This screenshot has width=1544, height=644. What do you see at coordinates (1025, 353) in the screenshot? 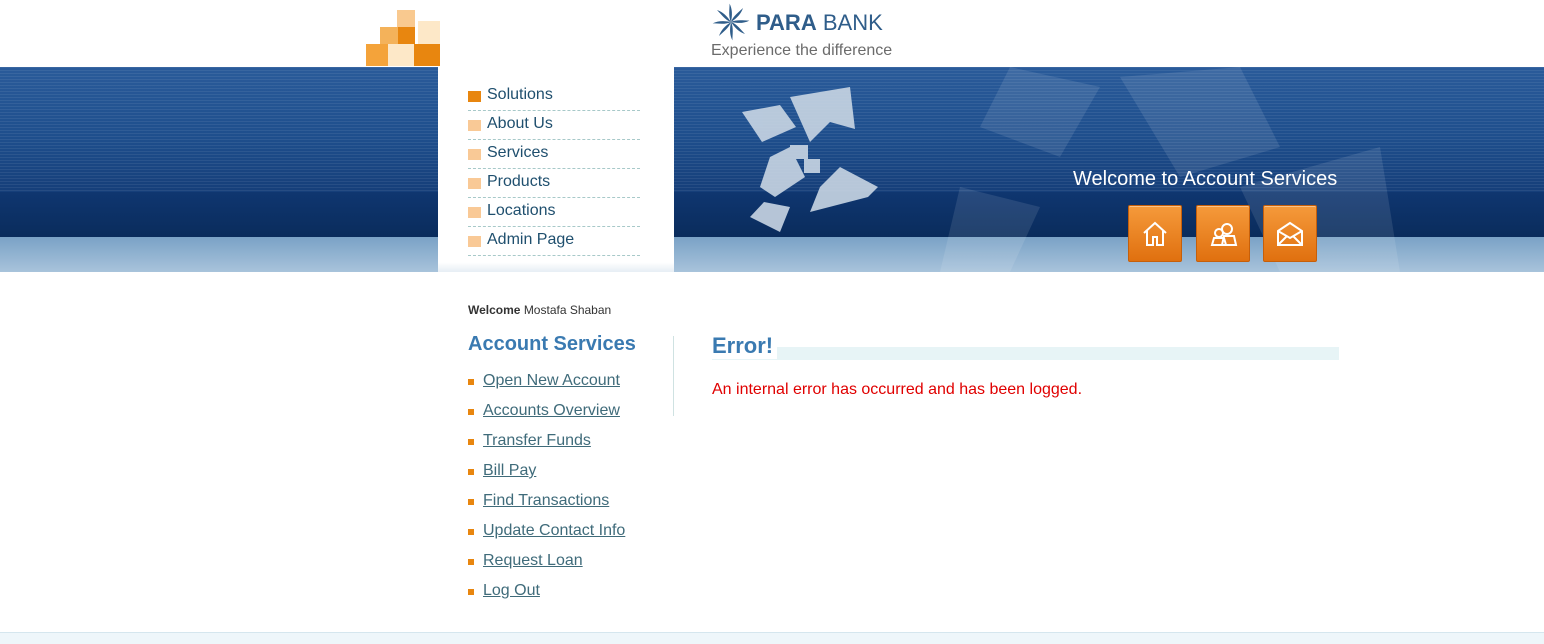
I see `title-underline-bar` at bounding box center [1025, 353].